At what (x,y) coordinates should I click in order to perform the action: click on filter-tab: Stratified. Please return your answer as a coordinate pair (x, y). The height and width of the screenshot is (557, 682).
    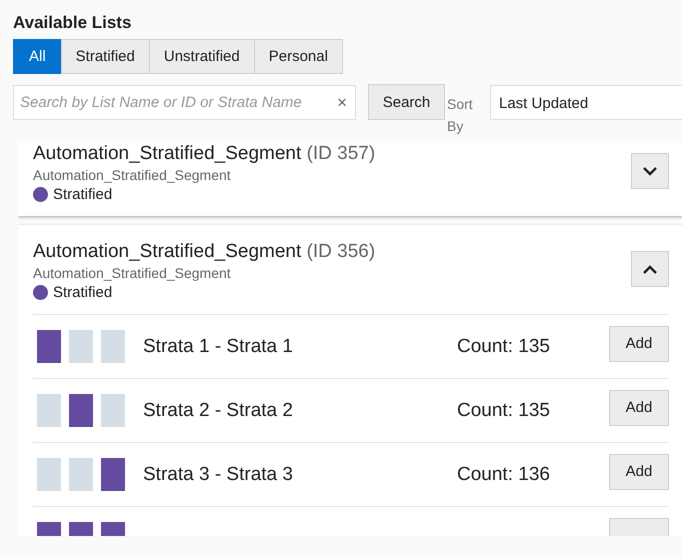
    Looking at the image, I should click on (105, 56).